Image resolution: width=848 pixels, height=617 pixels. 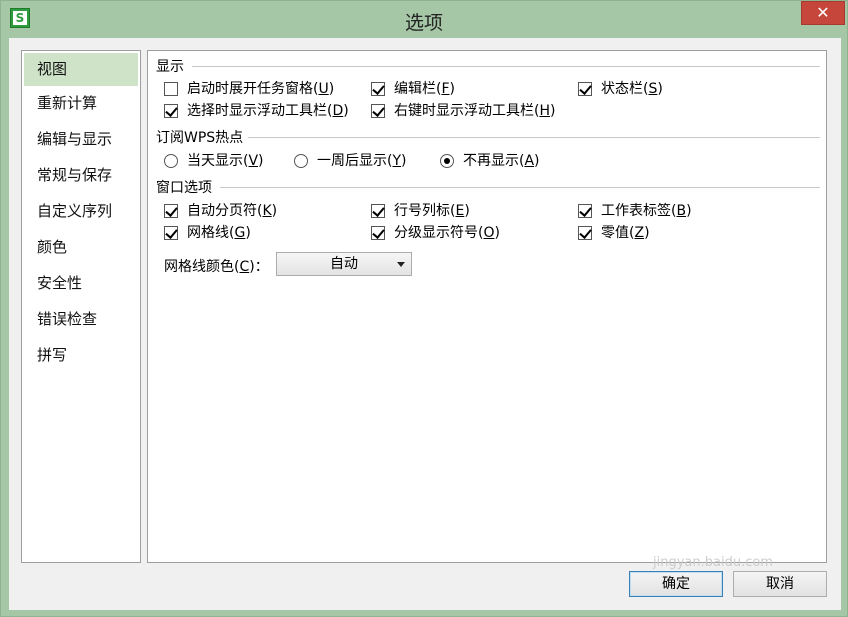 I want to click on option-auto-page-break: 自动分页符(K), so click(x=220, y=211).